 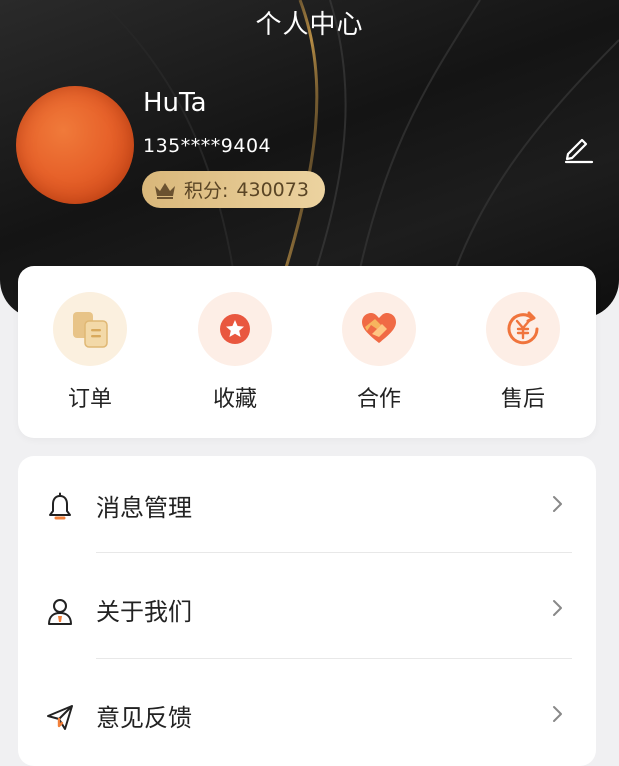 I want to click on crown-icon, so click(x=165, y=190).